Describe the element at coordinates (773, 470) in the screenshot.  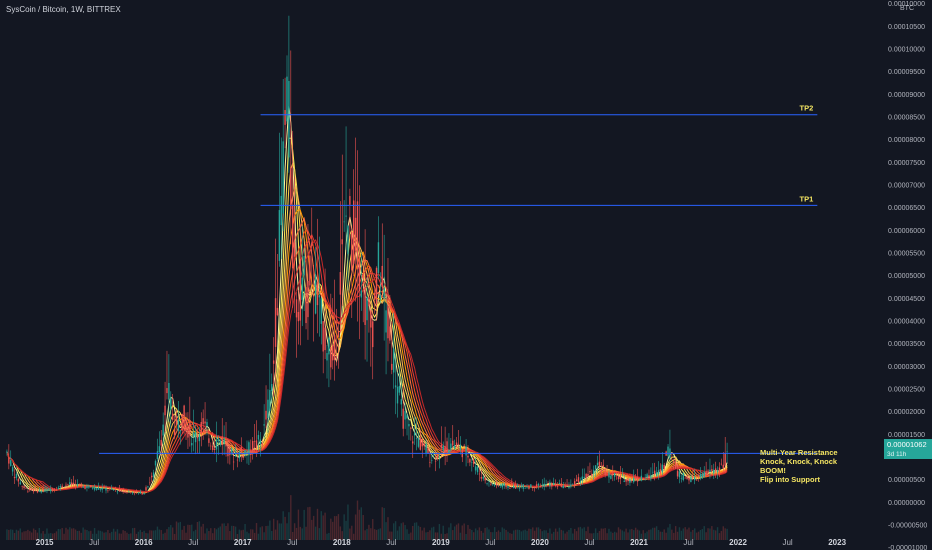
I see `annotation-line-3: BOOM!` at that location.